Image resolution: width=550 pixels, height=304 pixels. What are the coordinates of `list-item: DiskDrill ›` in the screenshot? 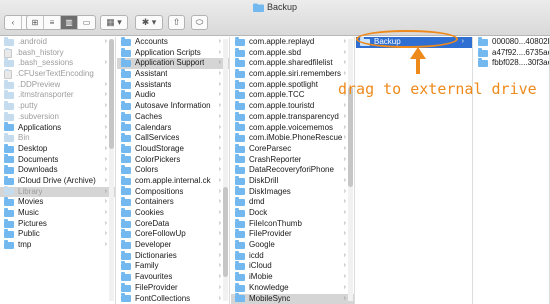 It's located at (292, 181).